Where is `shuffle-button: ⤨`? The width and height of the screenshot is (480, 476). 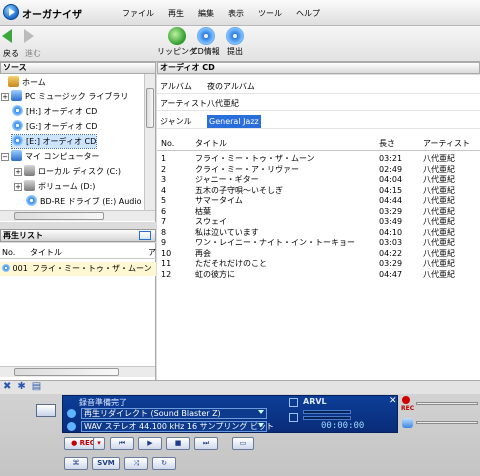
shuffle-button: ⤨ is located at coordinates (136, 463).